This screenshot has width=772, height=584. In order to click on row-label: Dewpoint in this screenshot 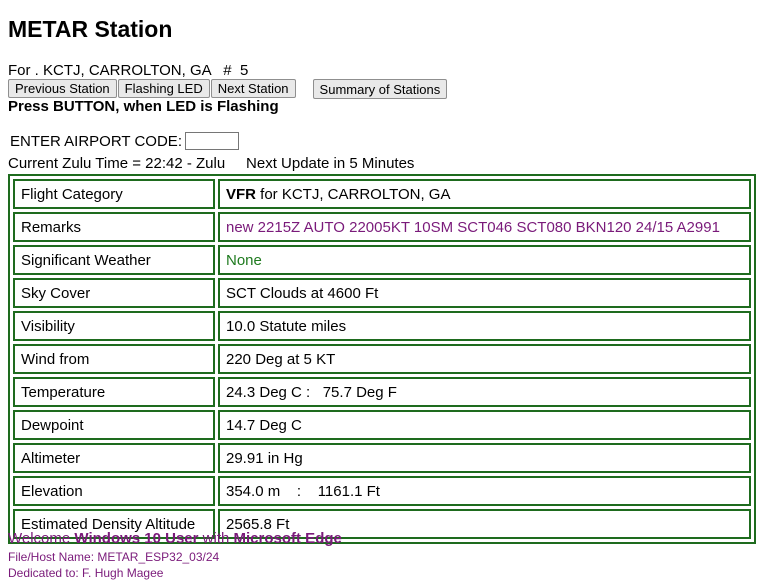, I will do `click(114, 425)`.